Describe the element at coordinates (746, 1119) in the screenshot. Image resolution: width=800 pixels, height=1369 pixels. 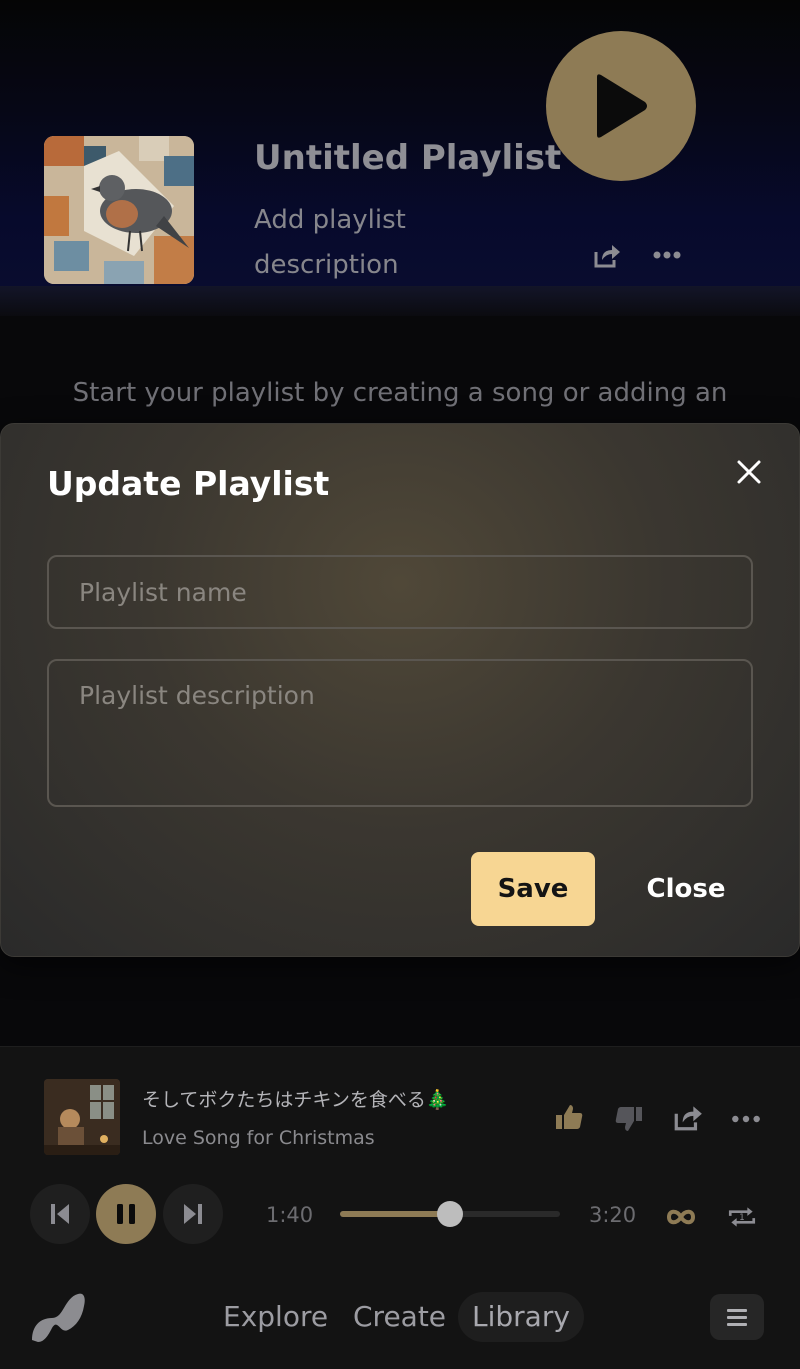
I see `track-more-icon` at that location.